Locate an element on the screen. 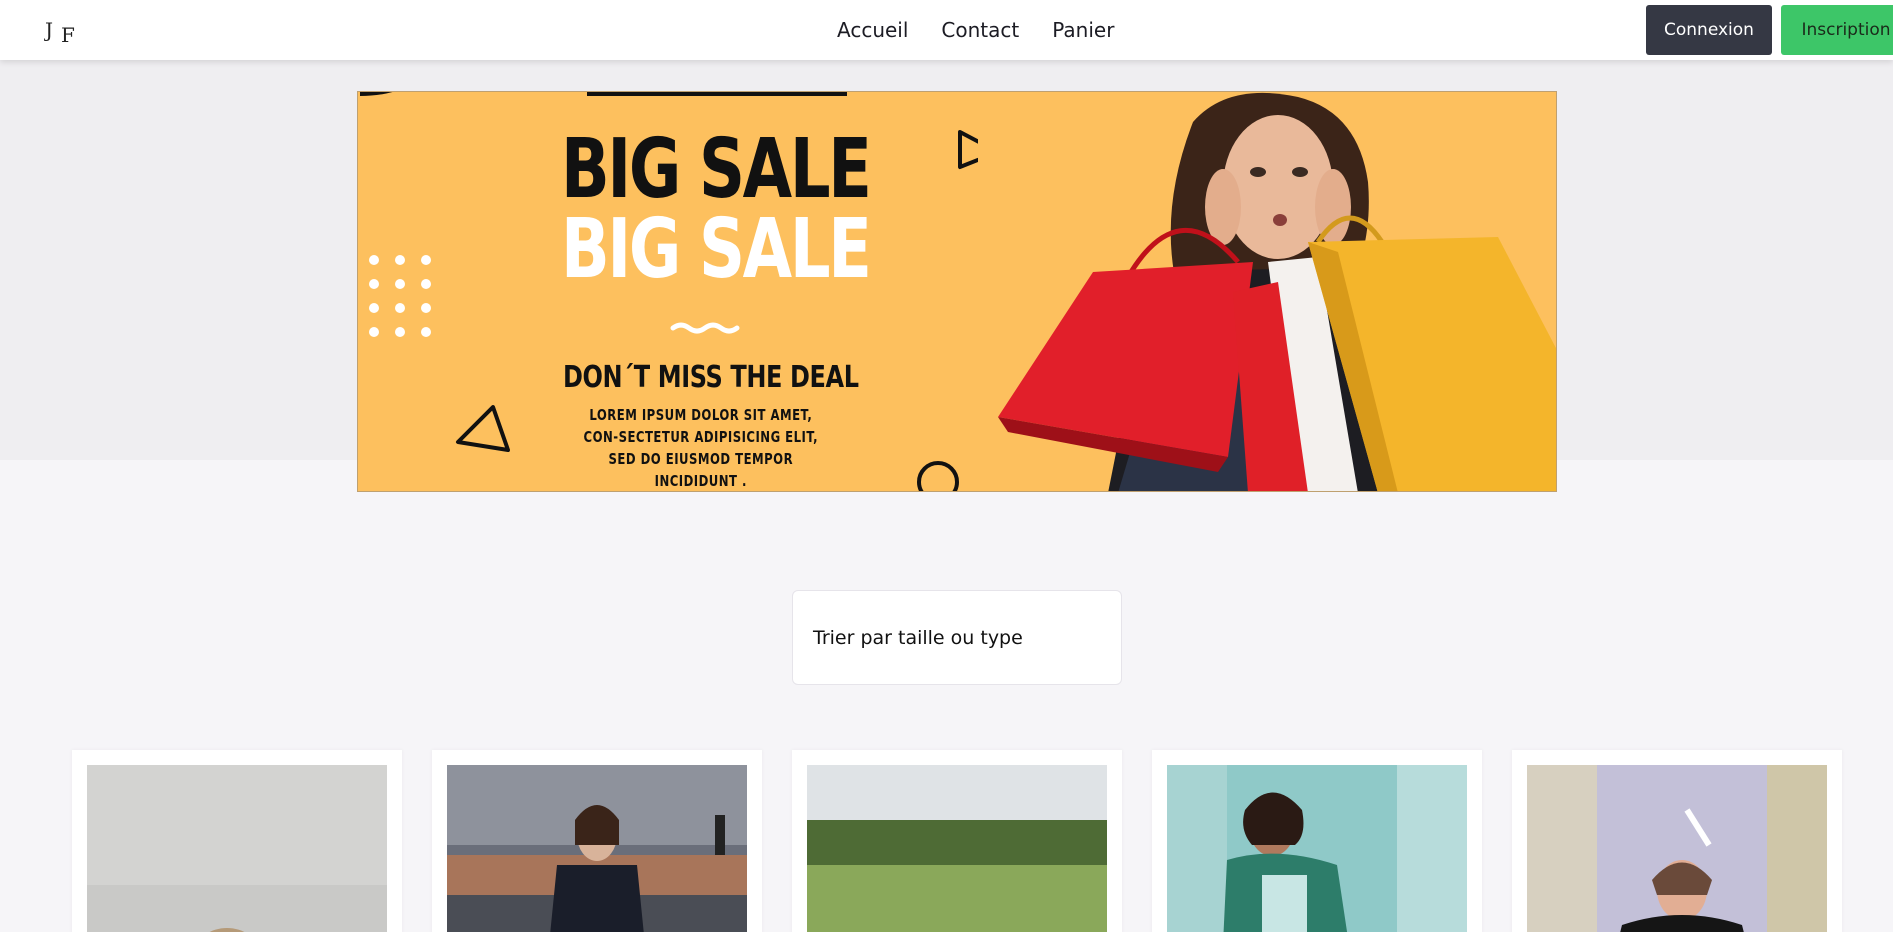 The height and width of the screenshot is (932, 1893). sort-filter-dropdown: Trier par taille ou type is located at coordinates (957, 637).